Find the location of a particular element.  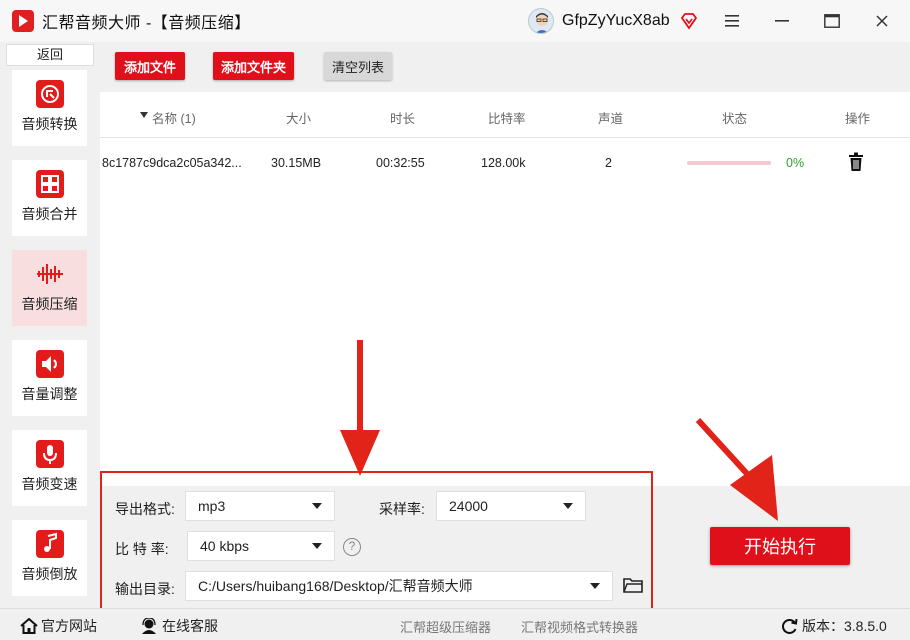

headset-icon is located at coordinates (149, 626).